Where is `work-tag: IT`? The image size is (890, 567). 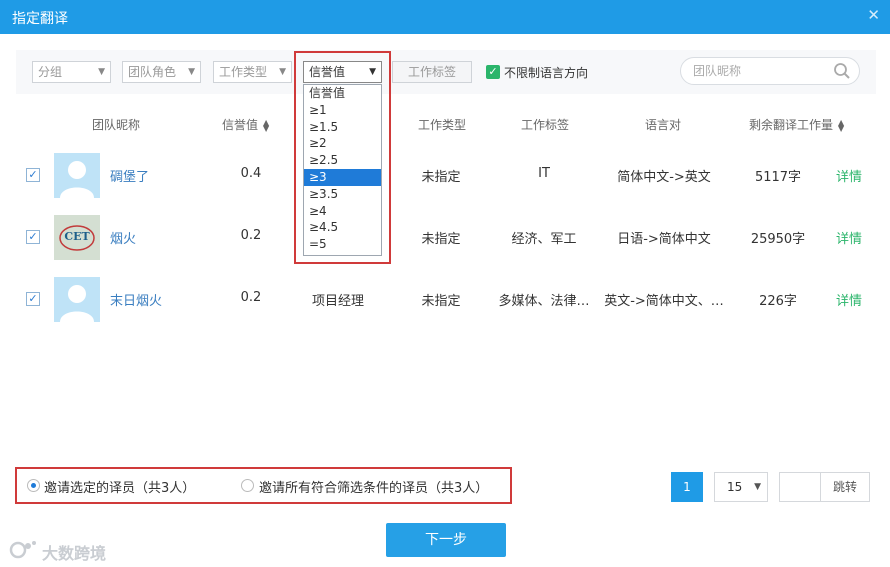 work-tag: IT is located at coordinates (544, 173).